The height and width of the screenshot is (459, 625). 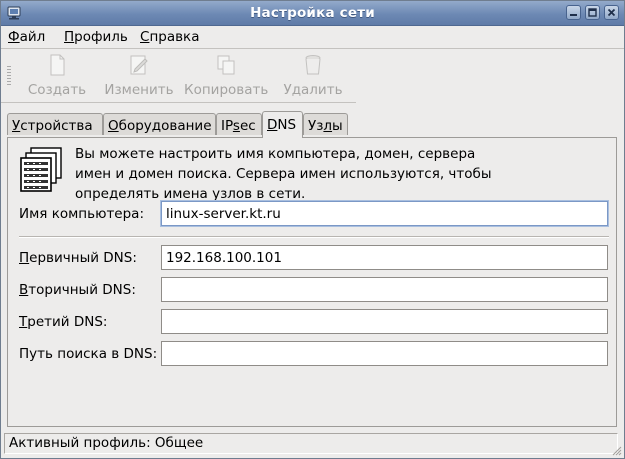 What do you see at coordinates (313, 76) in the screenshot?
I see `delete-button: Удалить` at bounding box center [313, 76].